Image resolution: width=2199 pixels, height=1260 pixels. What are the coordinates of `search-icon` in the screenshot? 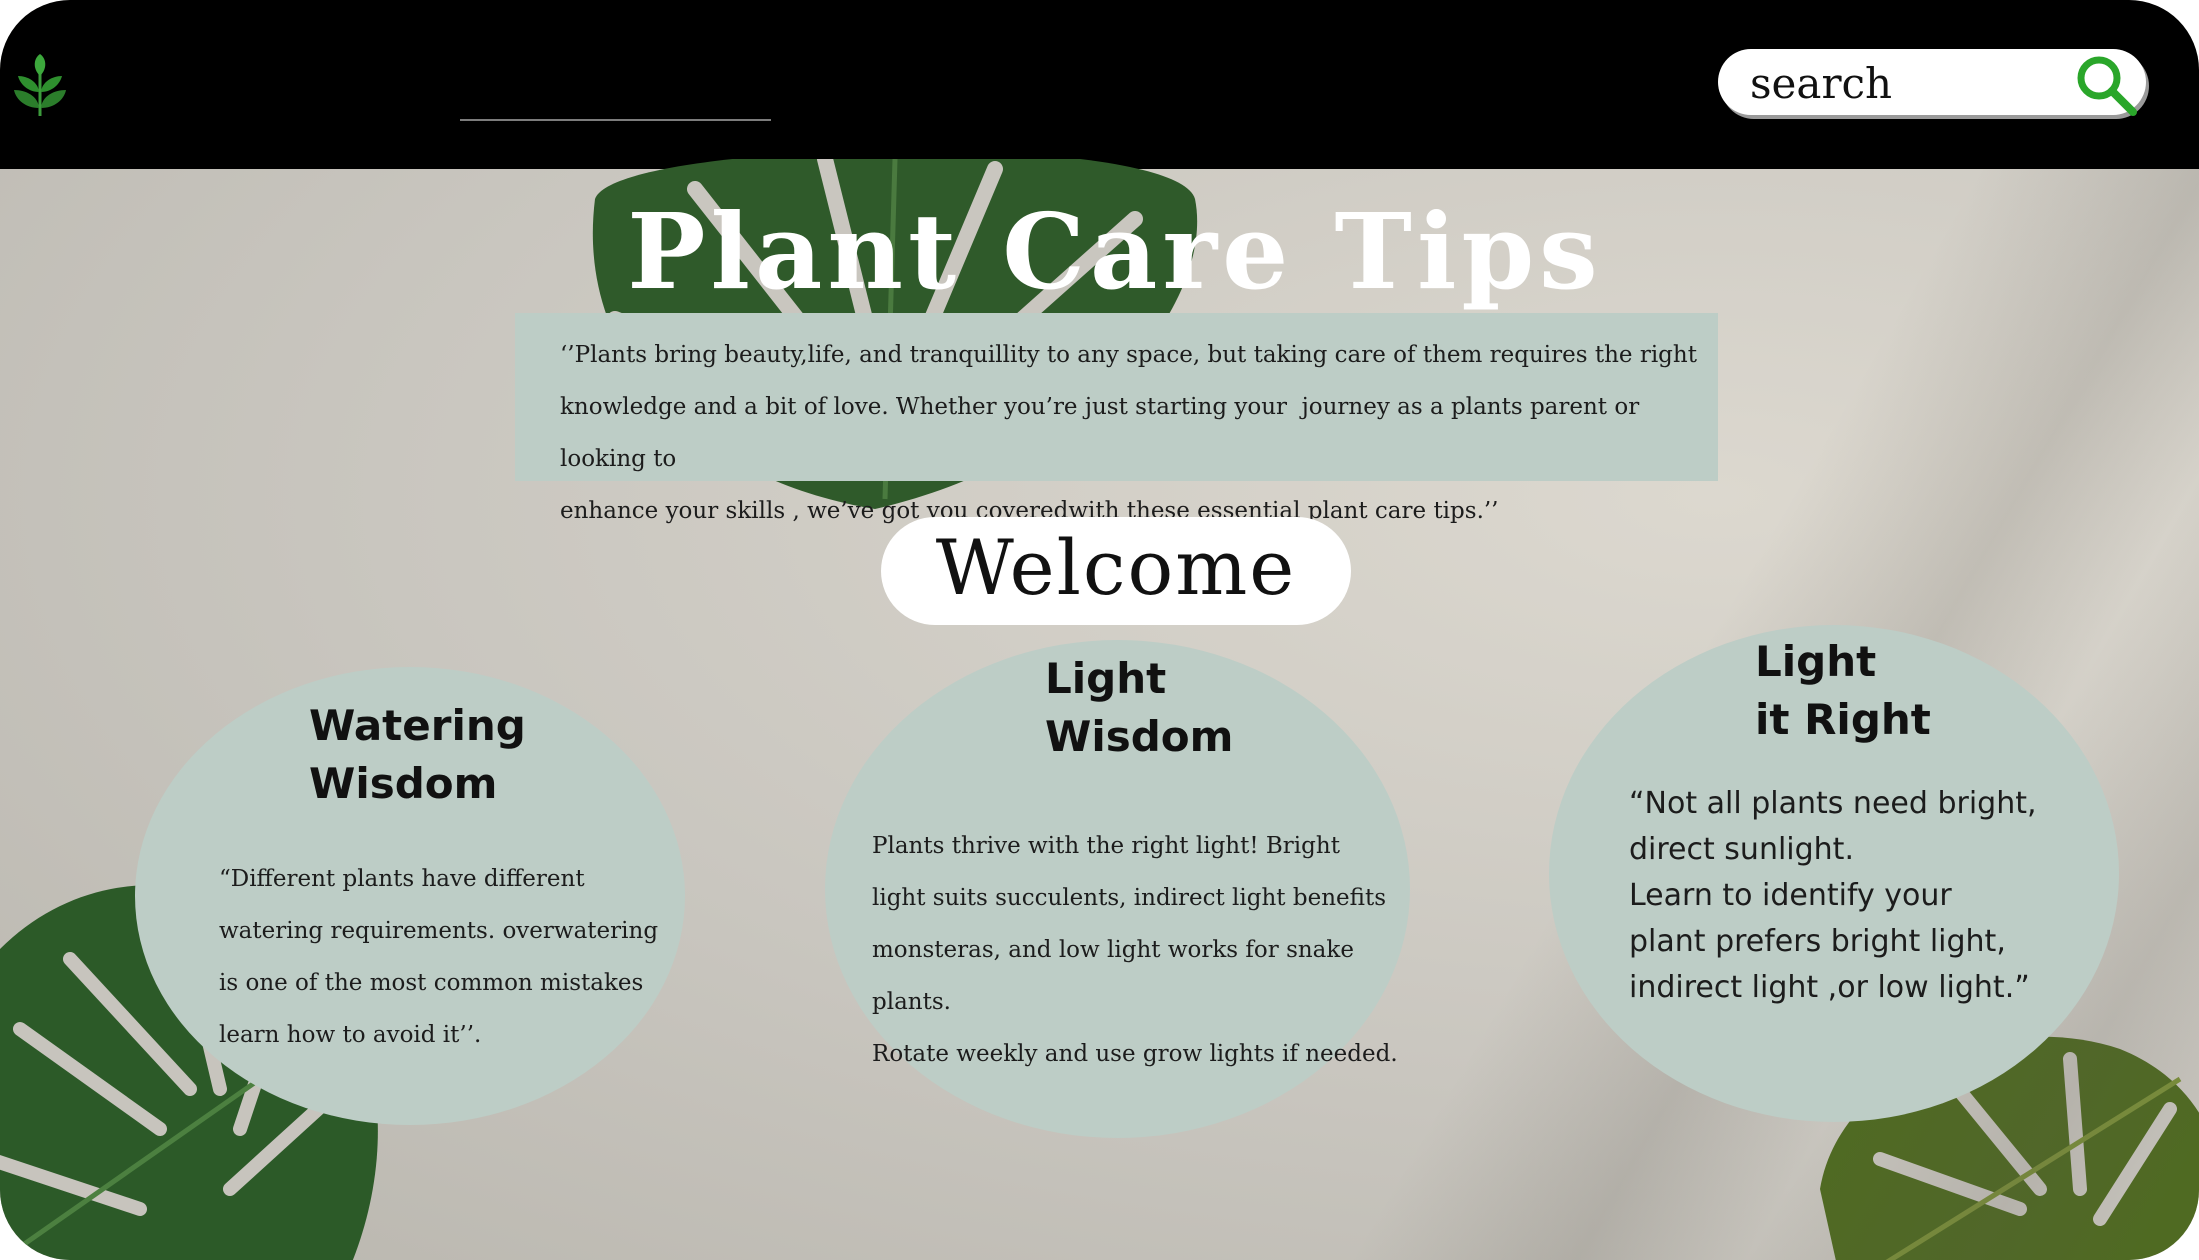 It's located at (2106, 85).